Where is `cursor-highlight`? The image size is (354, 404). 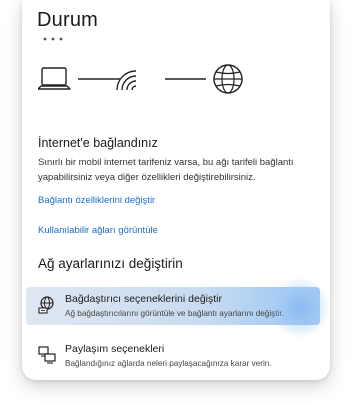 cursor-highlight is located at coordinates (300, 308).